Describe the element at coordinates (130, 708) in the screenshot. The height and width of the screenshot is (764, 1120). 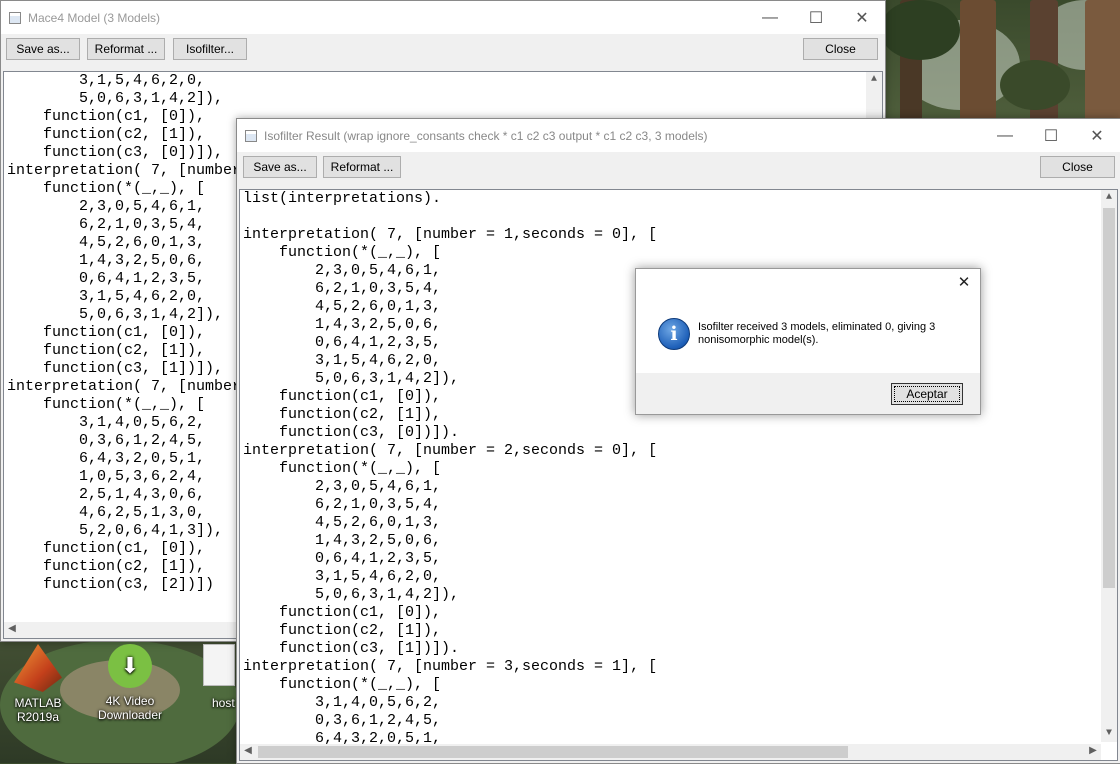
I see `desktop-icon-label: 4K Video Downloader` at that location.